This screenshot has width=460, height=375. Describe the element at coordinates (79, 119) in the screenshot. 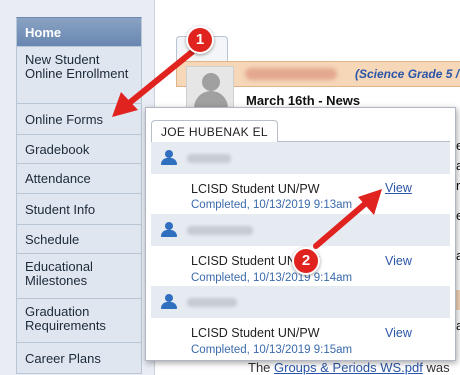

I see `sidebar-item-online-forms: Online Forms` at that location.